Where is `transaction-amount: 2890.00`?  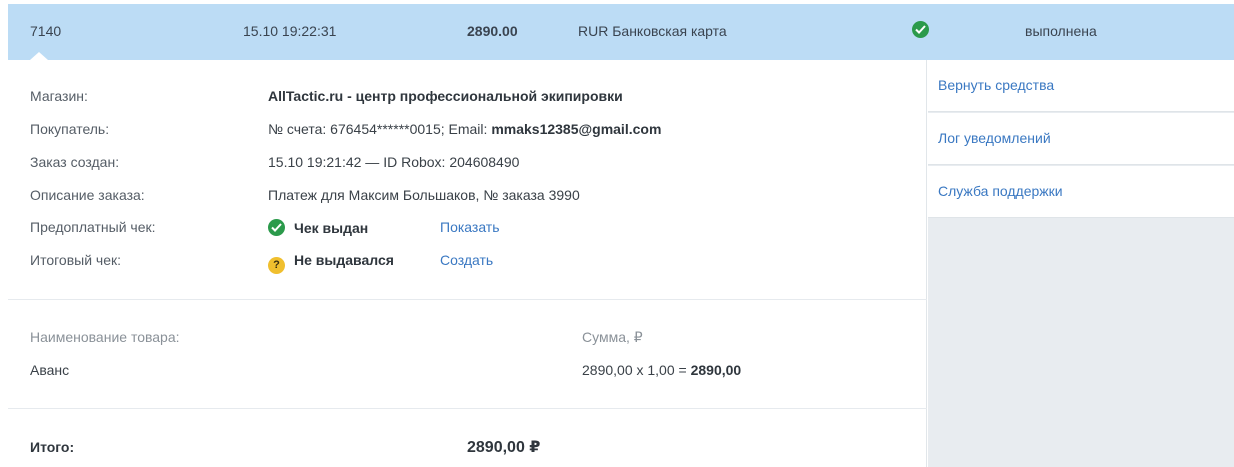
transaction-amount: 2890.00 is located at coordinates (492, 31).